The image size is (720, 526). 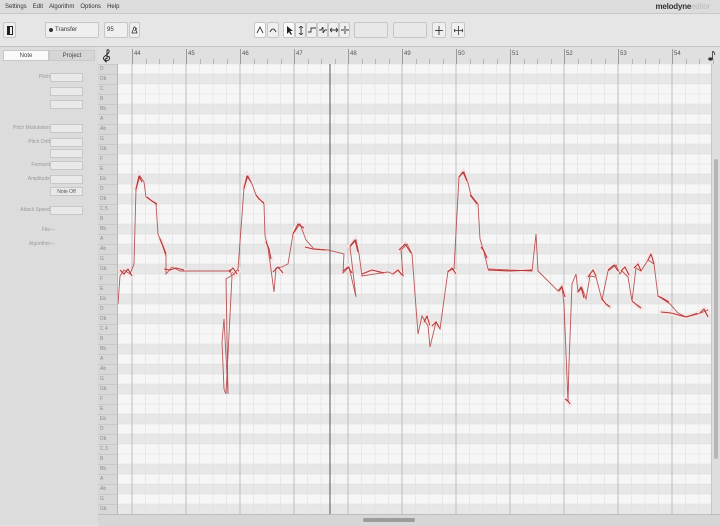 I want to click on vertical-scrollbar, so click(x=715, y=289).